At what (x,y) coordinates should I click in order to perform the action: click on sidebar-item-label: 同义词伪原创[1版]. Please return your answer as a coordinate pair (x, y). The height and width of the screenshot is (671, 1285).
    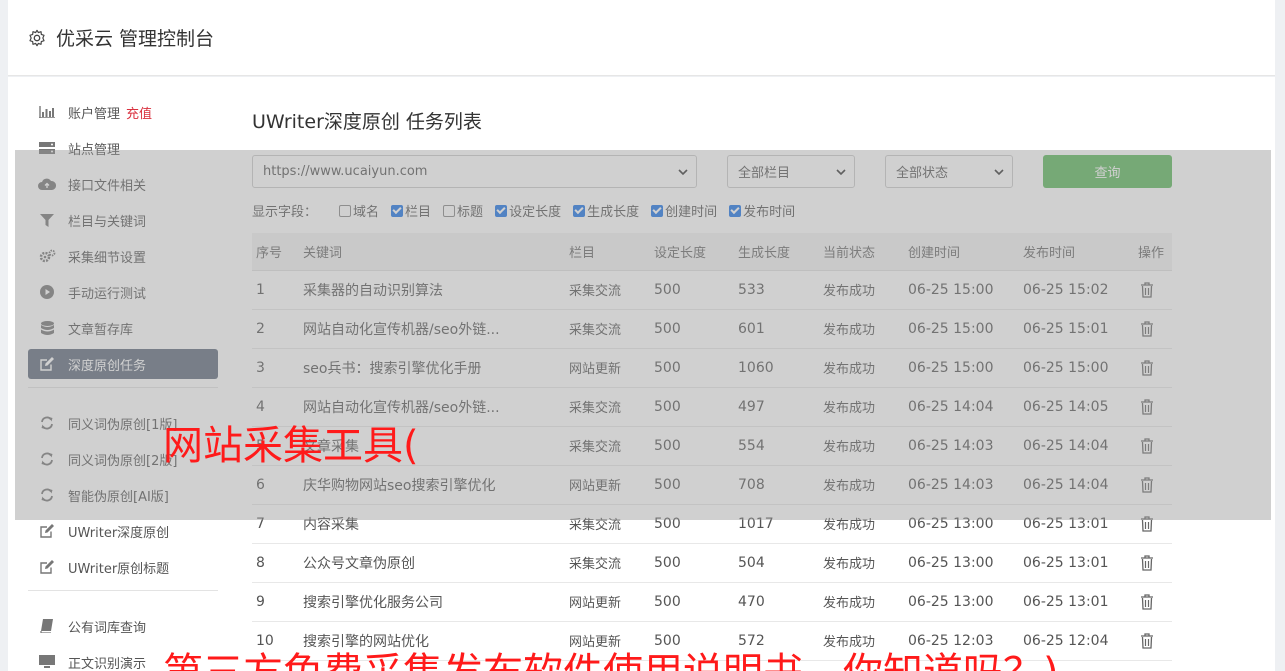
    Looking at the image, I should click on (123, 425).